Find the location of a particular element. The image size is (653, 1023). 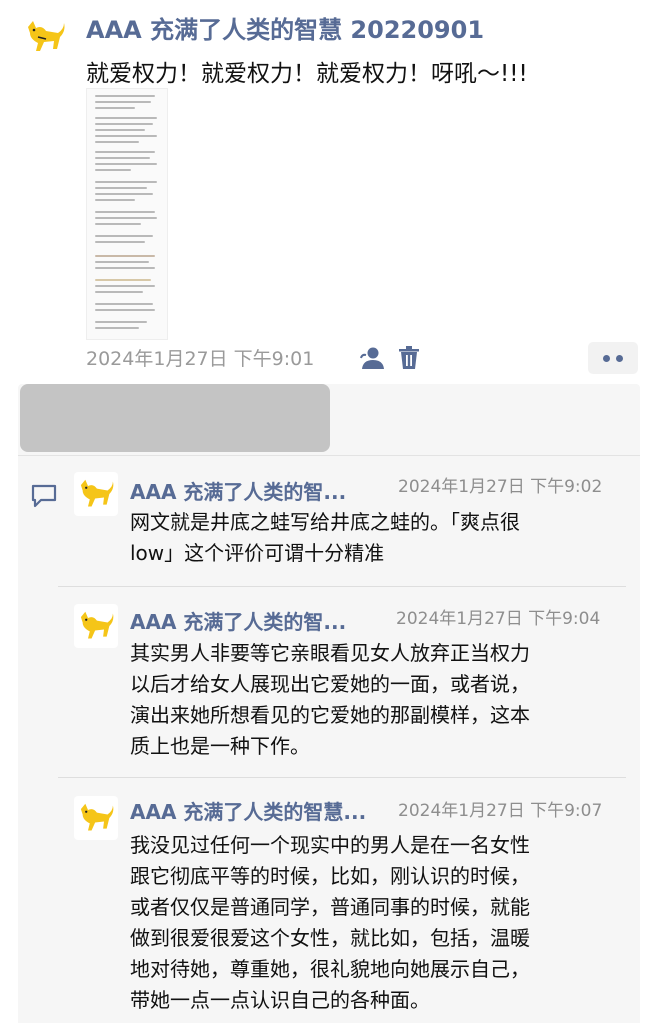

likes-blurred-bar is located at coordinates (175, 418).